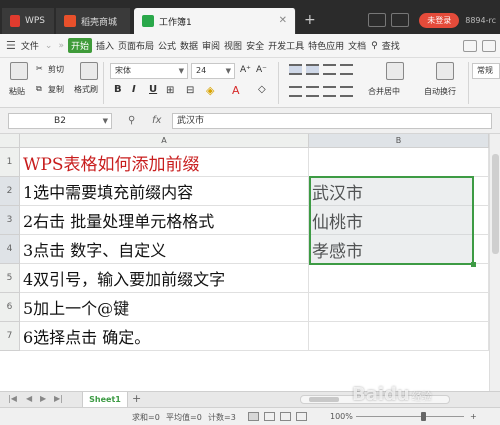 This screenshot has height=425, width=500. I want to click on page-layout-view-icon, so click(285, 416).